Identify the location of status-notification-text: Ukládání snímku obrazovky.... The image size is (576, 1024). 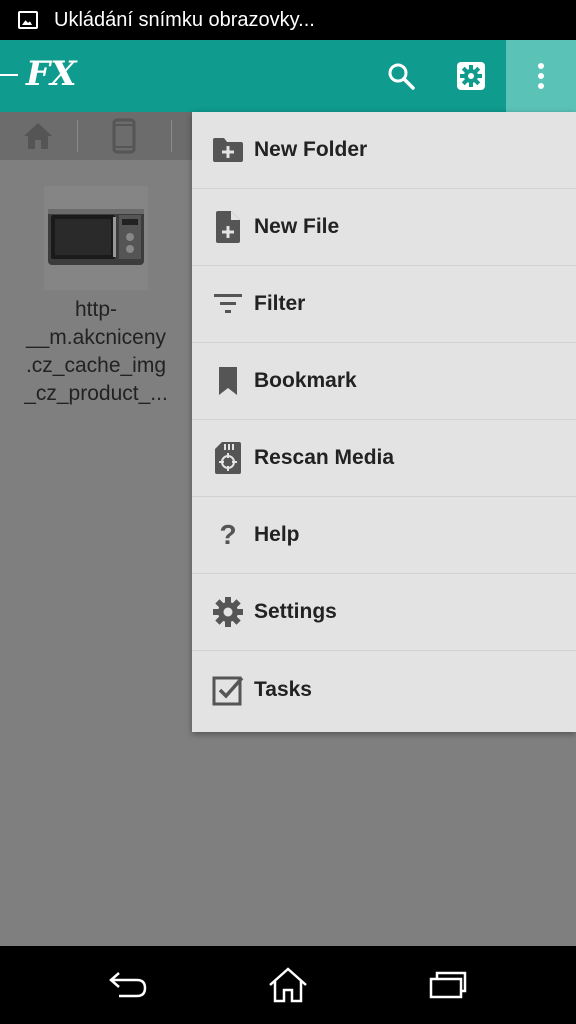
(184, 19).